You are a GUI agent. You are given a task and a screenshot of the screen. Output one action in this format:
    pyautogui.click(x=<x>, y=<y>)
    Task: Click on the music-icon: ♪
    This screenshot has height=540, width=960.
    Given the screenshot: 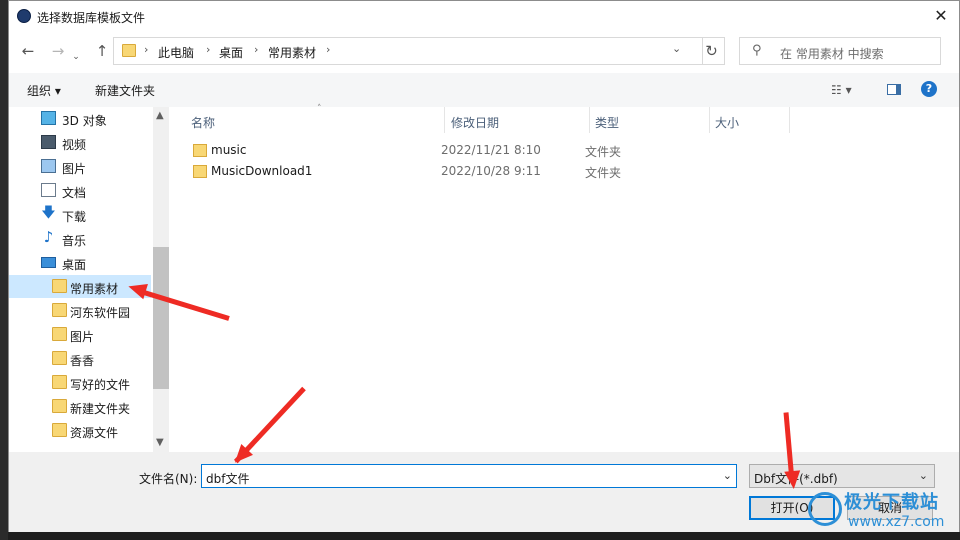 What is the action you would take?
    pyautogui.click(x=48, y=237)
    